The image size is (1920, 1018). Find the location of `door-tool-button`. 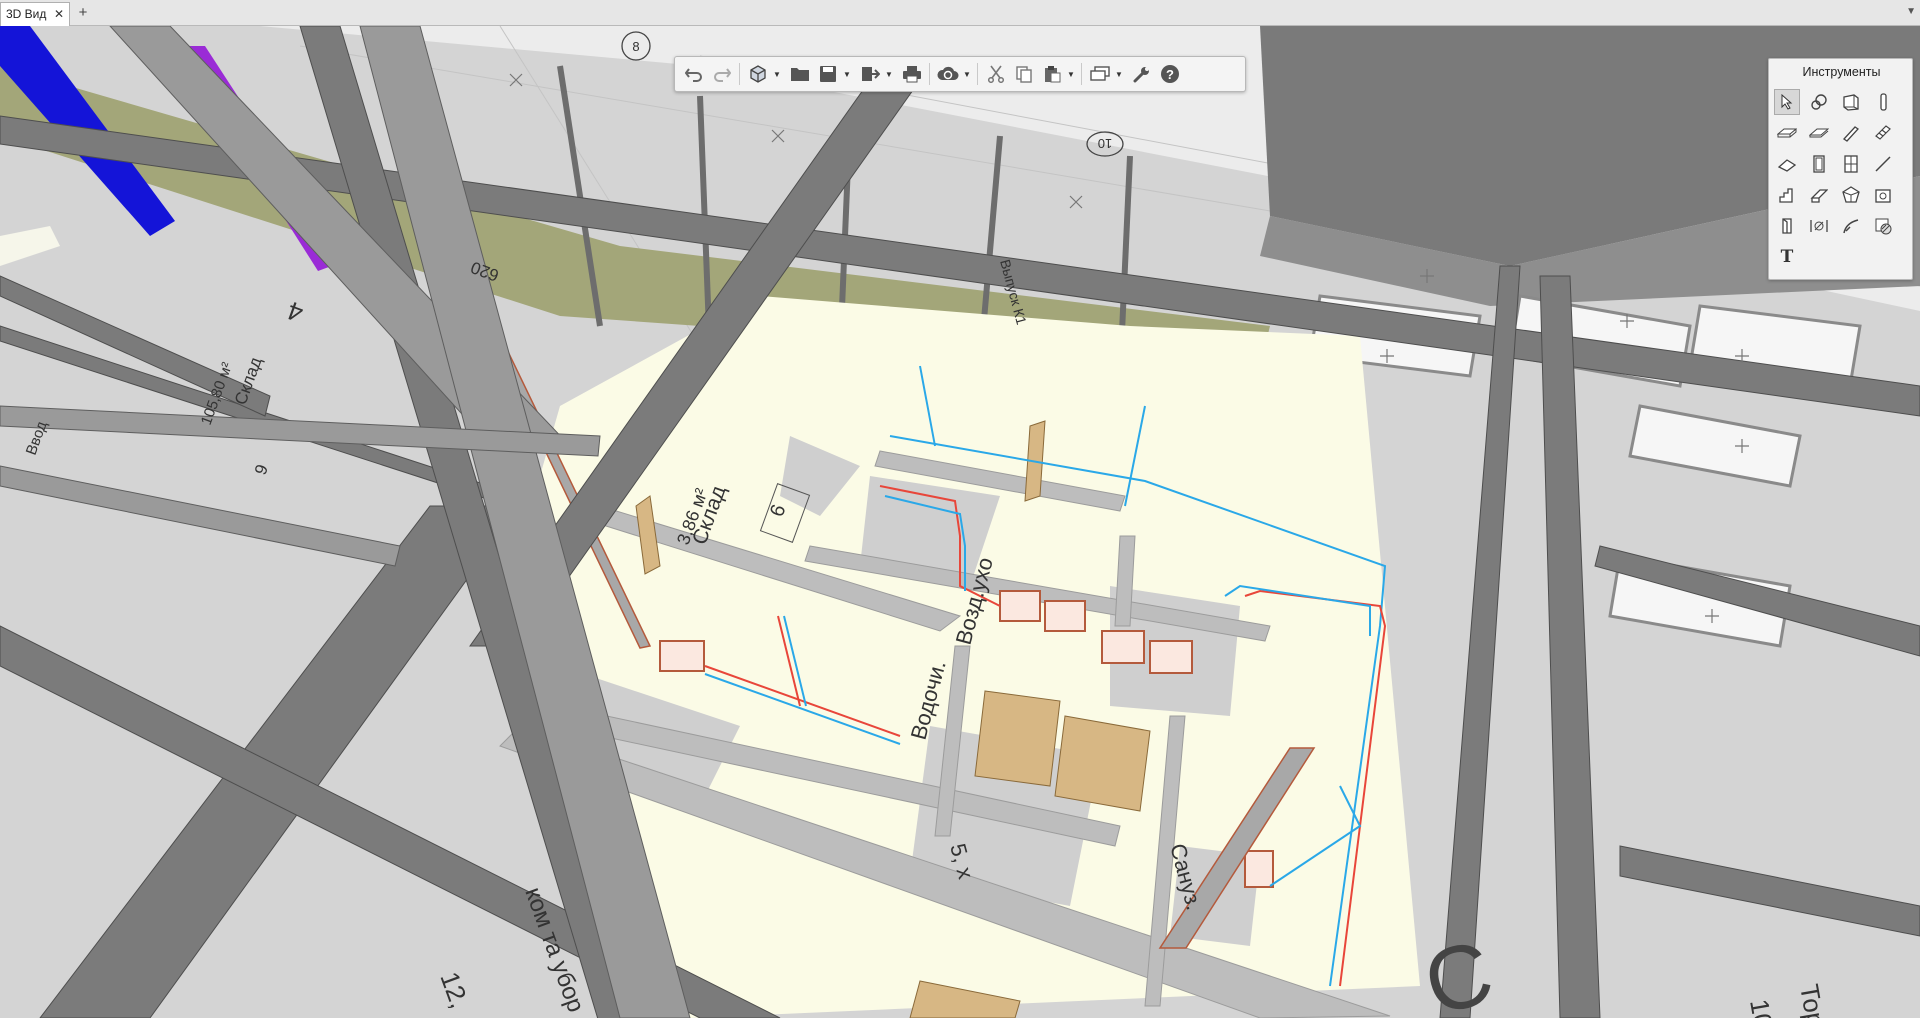

door-tool-button is located at coordinates (1819, 164).